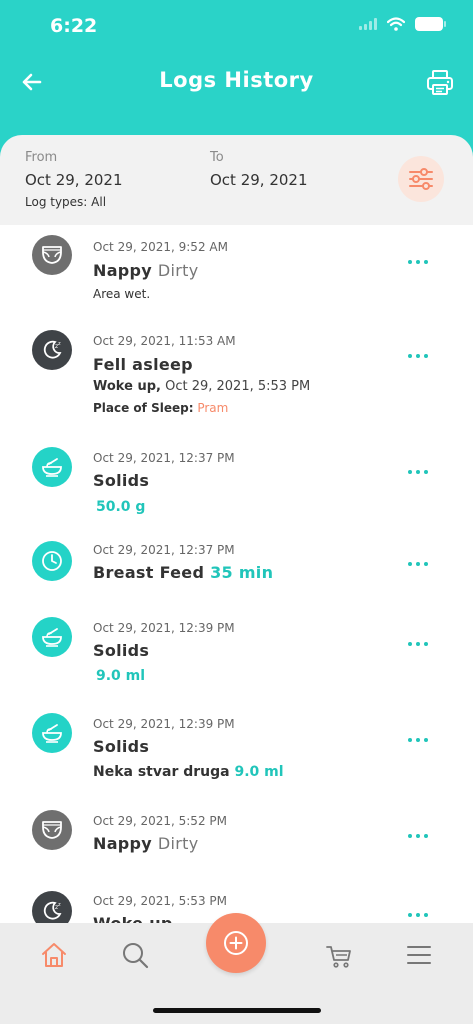  Describe the element at coordinates (52, 561) in the screenshot. I see `clock-icon` at that location.